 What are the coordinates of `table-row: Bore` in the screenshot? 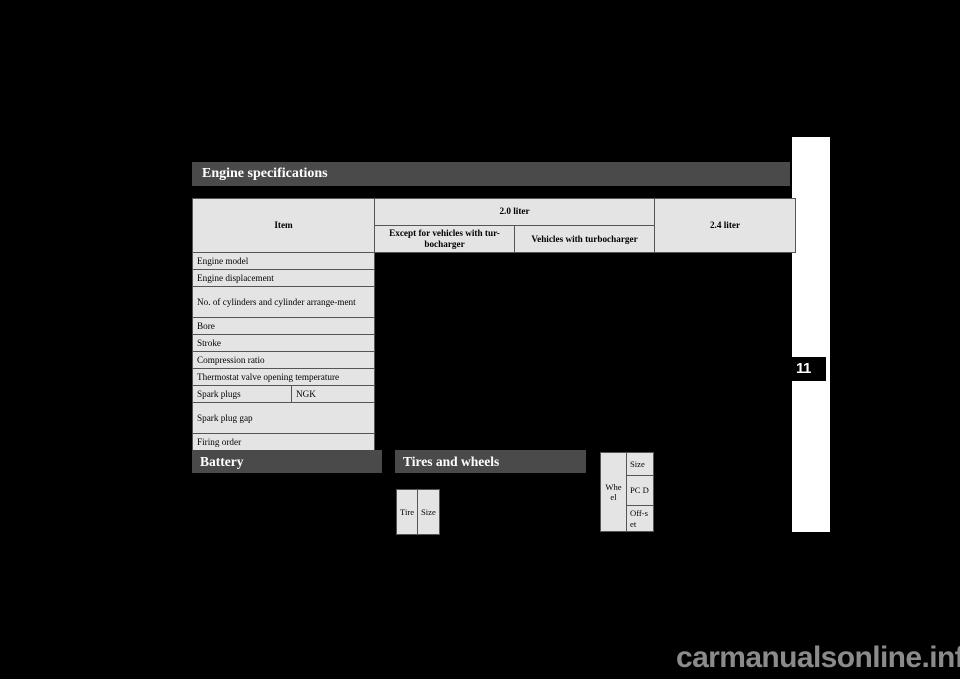 It's located at (494, 326).